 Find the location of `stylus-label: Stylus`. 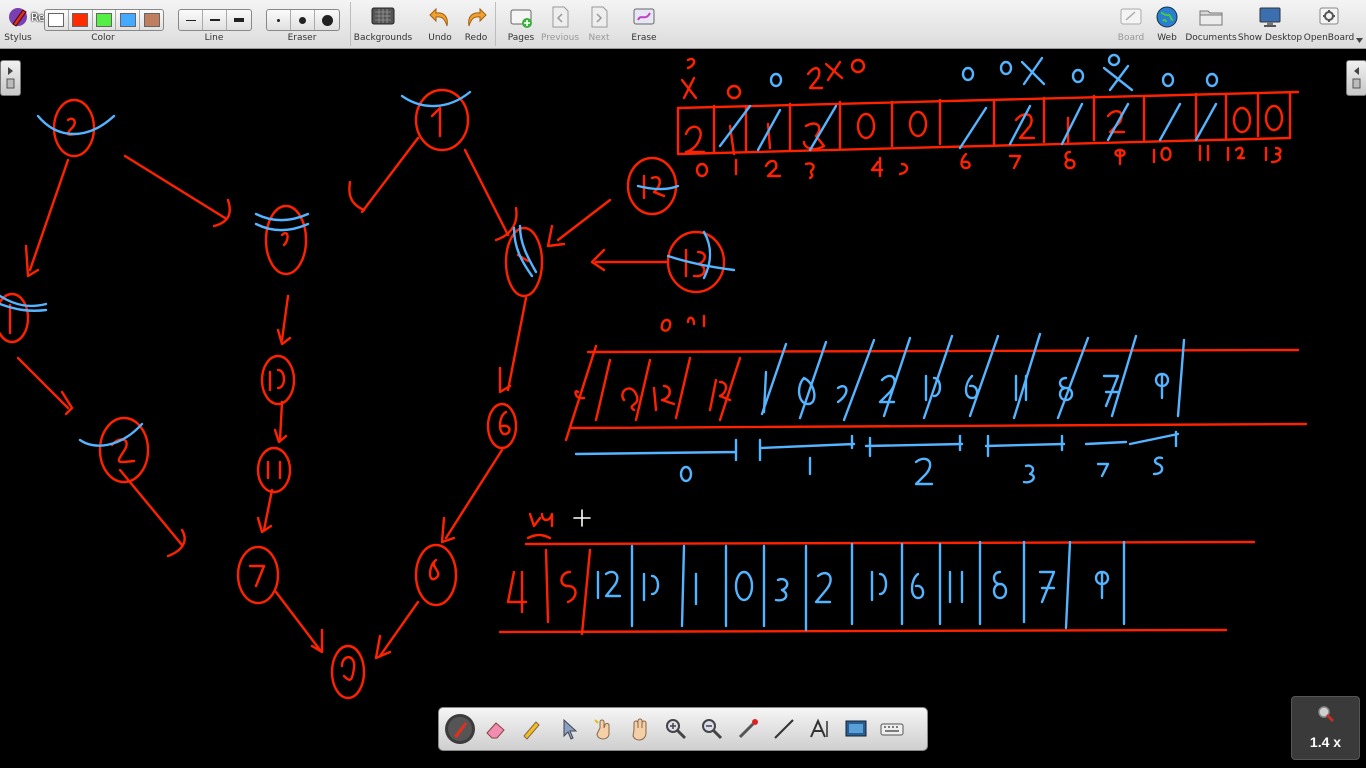

stylus-label: Stylus is located at coordinates (18, 38).